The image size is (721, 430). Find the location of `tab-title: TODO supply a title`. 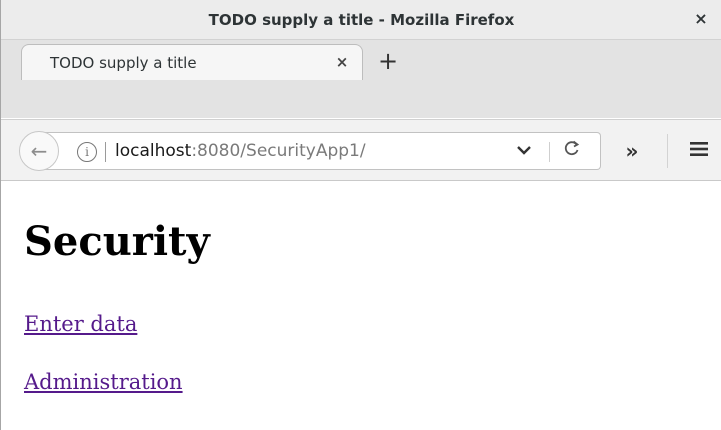

tab-title: TODO supply a title is located at coordinates (123, 63).